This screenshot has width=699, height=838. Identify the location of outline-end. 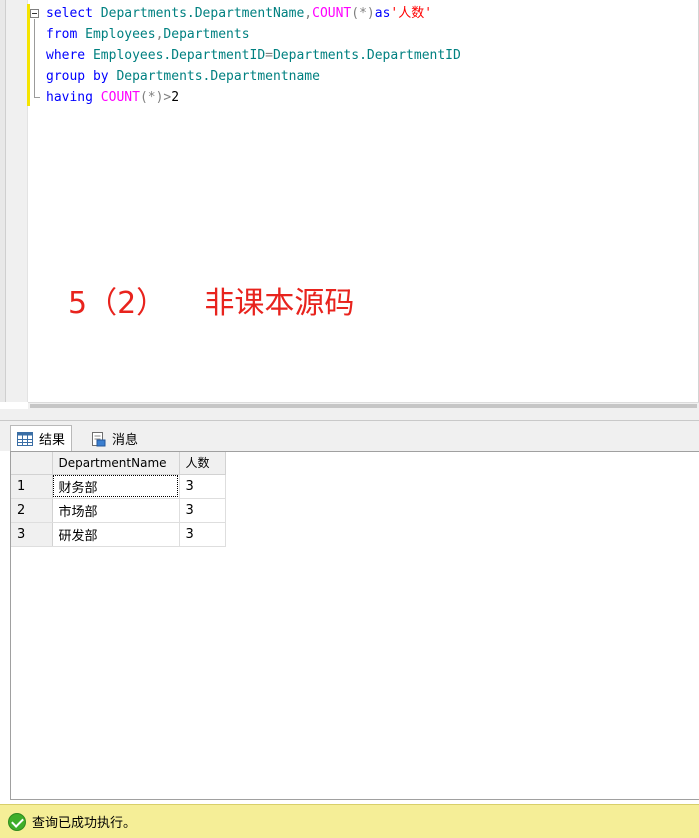
(37, 97).